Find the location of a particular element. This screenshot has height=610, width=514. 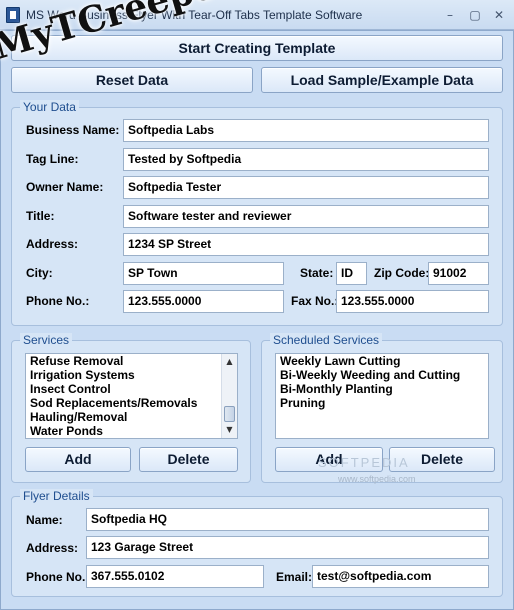

owner-name-label: Owner Name: is located at coordinates (65, 187).